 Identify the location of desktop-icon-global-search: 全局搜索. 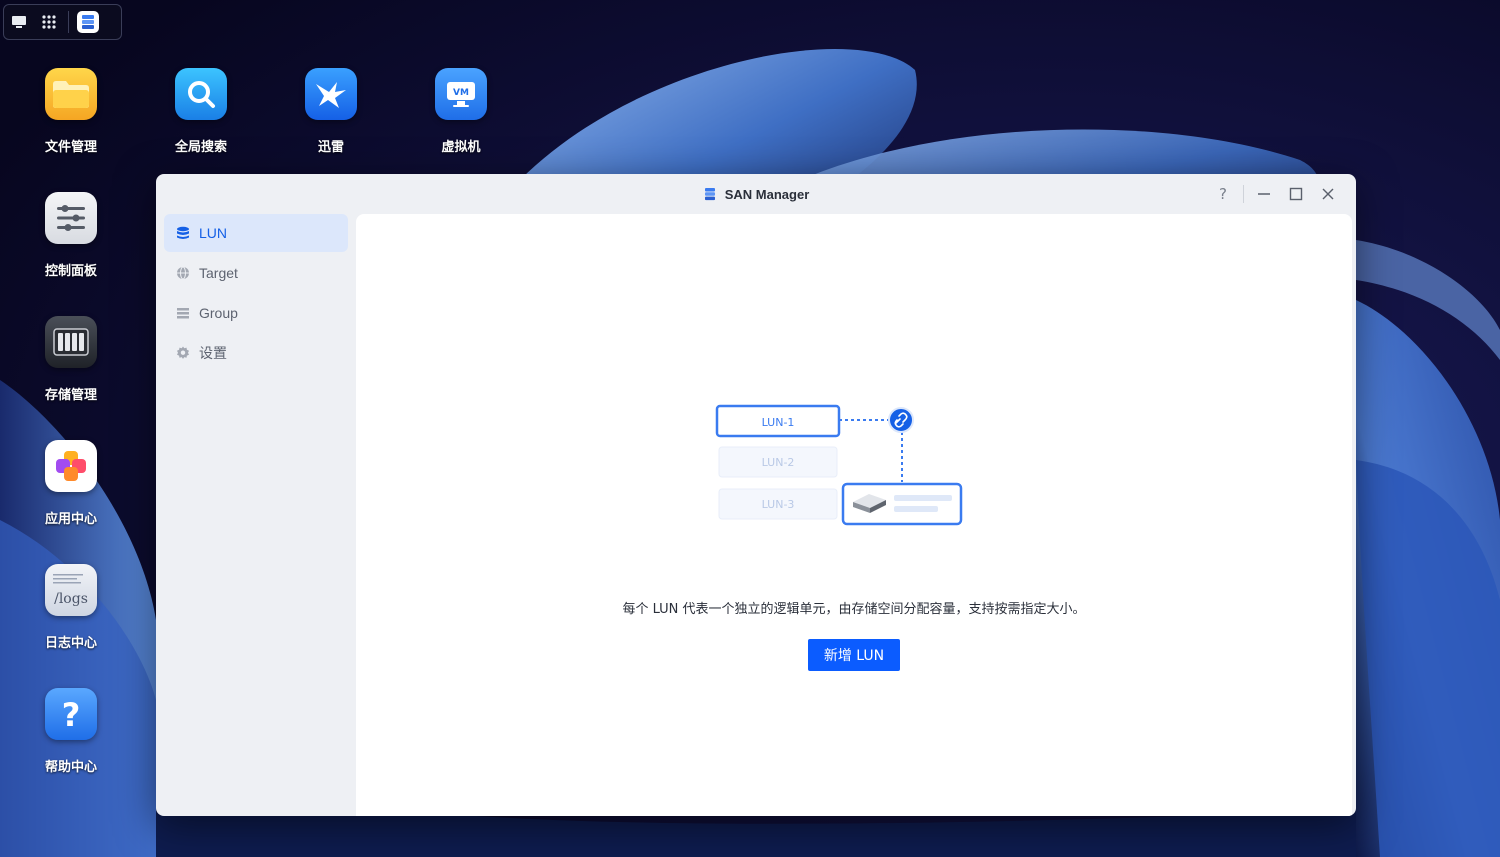
(201, 111).